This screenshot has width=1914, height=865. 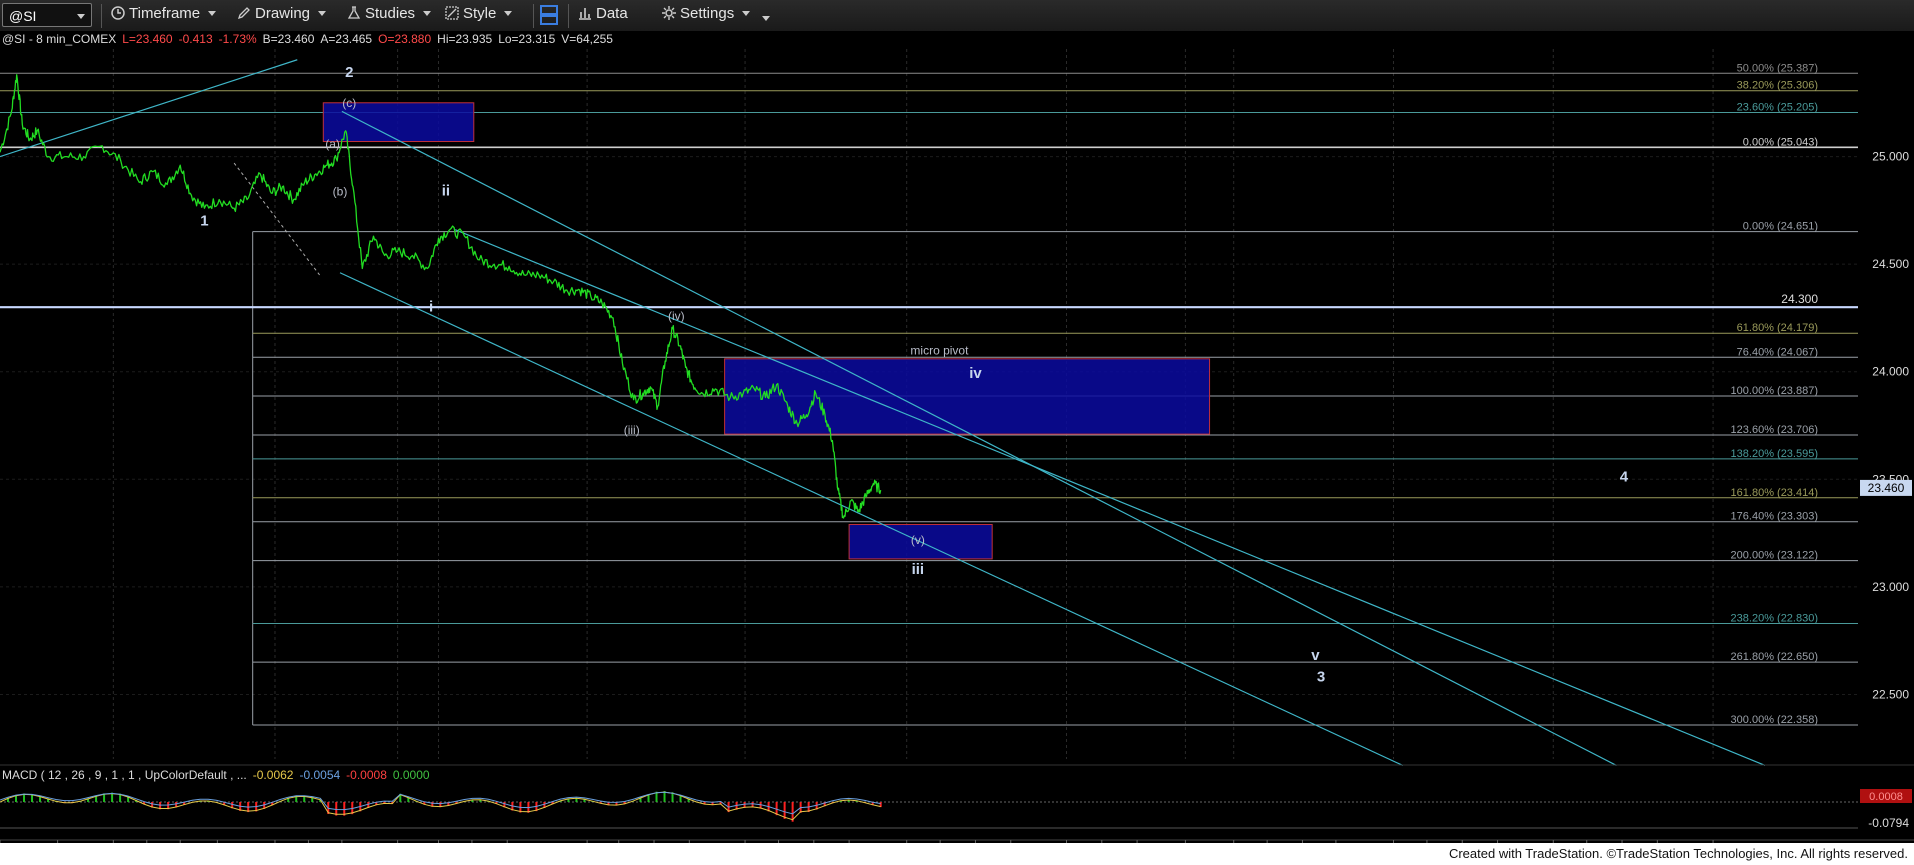 I want to click on subwave-label: (b), so click(x=340, y=191).